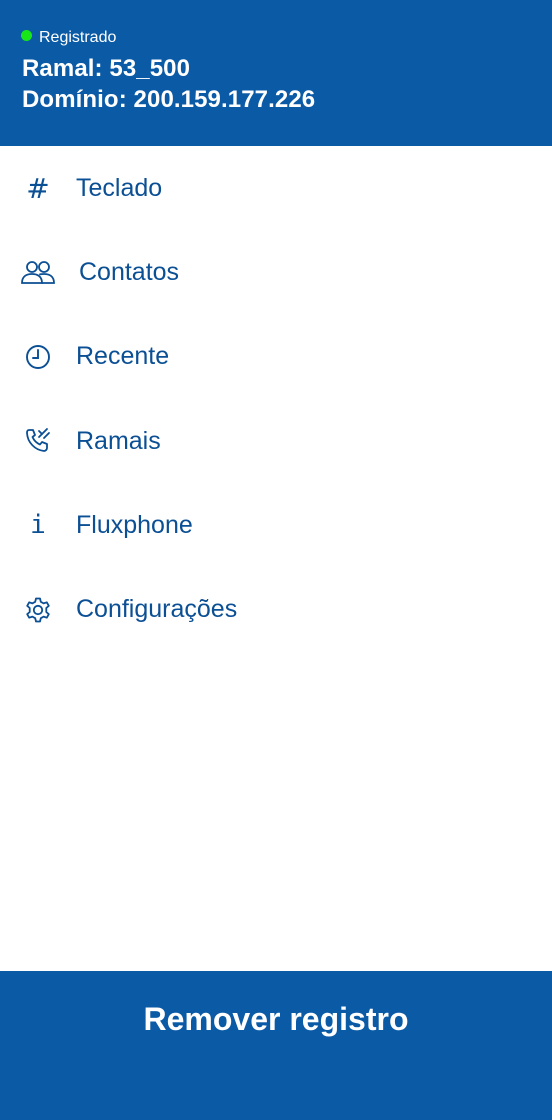 Image resolution: width=552 pixels, height=1120 pixels. What do you see at coordinates (276, 272) in the screenshot?
I see `menu-item-contatos: Contatos` at bounding box center [276, 272].